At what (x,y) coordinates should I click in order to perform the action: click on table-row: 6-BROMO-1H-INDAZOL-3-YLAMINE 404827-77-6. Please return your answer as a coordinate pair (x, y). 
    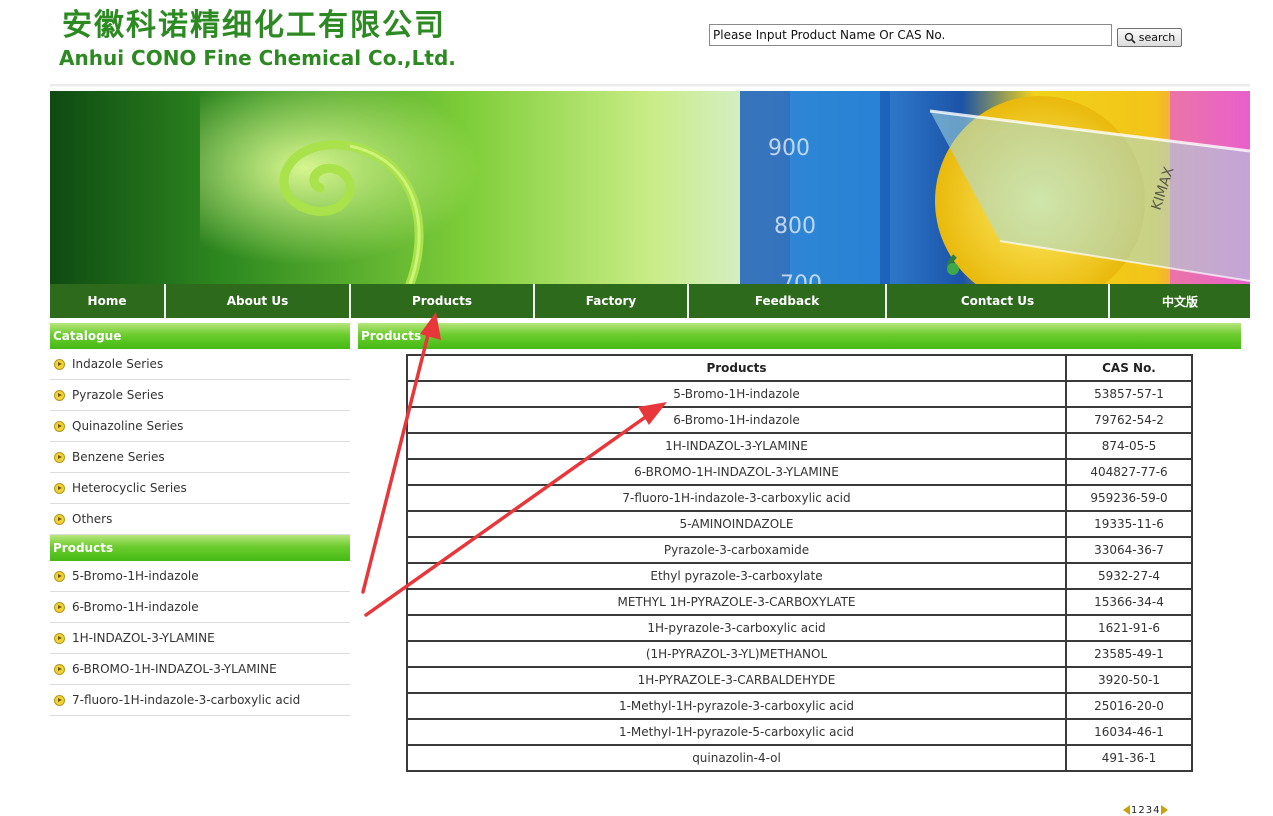
    Looking at the image, I should click on (799, 472).